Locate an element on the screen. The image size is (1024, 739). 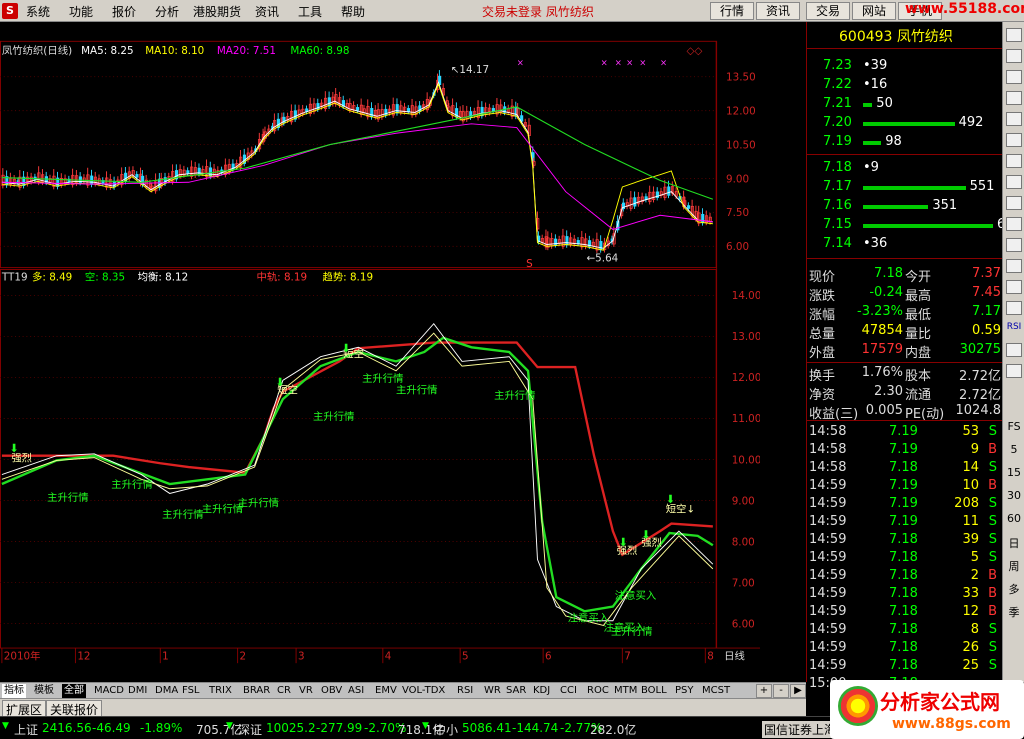
sidebar-period-8: 季 is located at coordinates (1014, 612).